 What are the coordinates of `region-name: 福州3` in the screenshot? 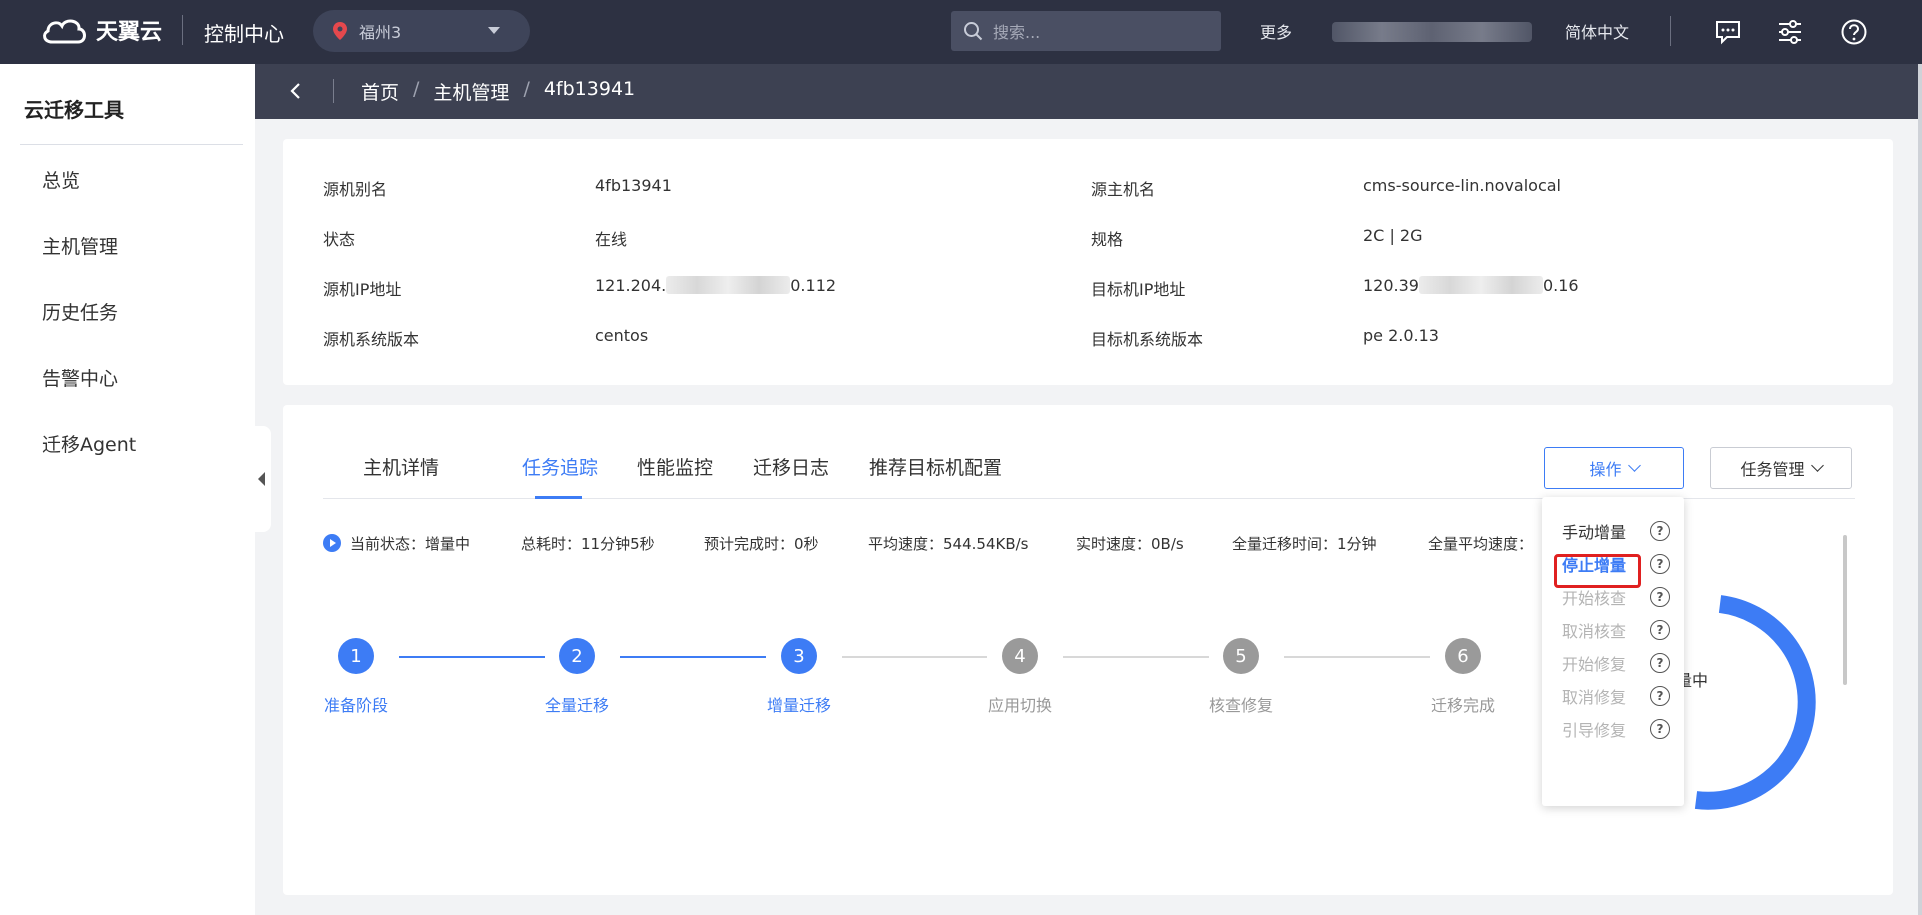 It's located at (380, 32).